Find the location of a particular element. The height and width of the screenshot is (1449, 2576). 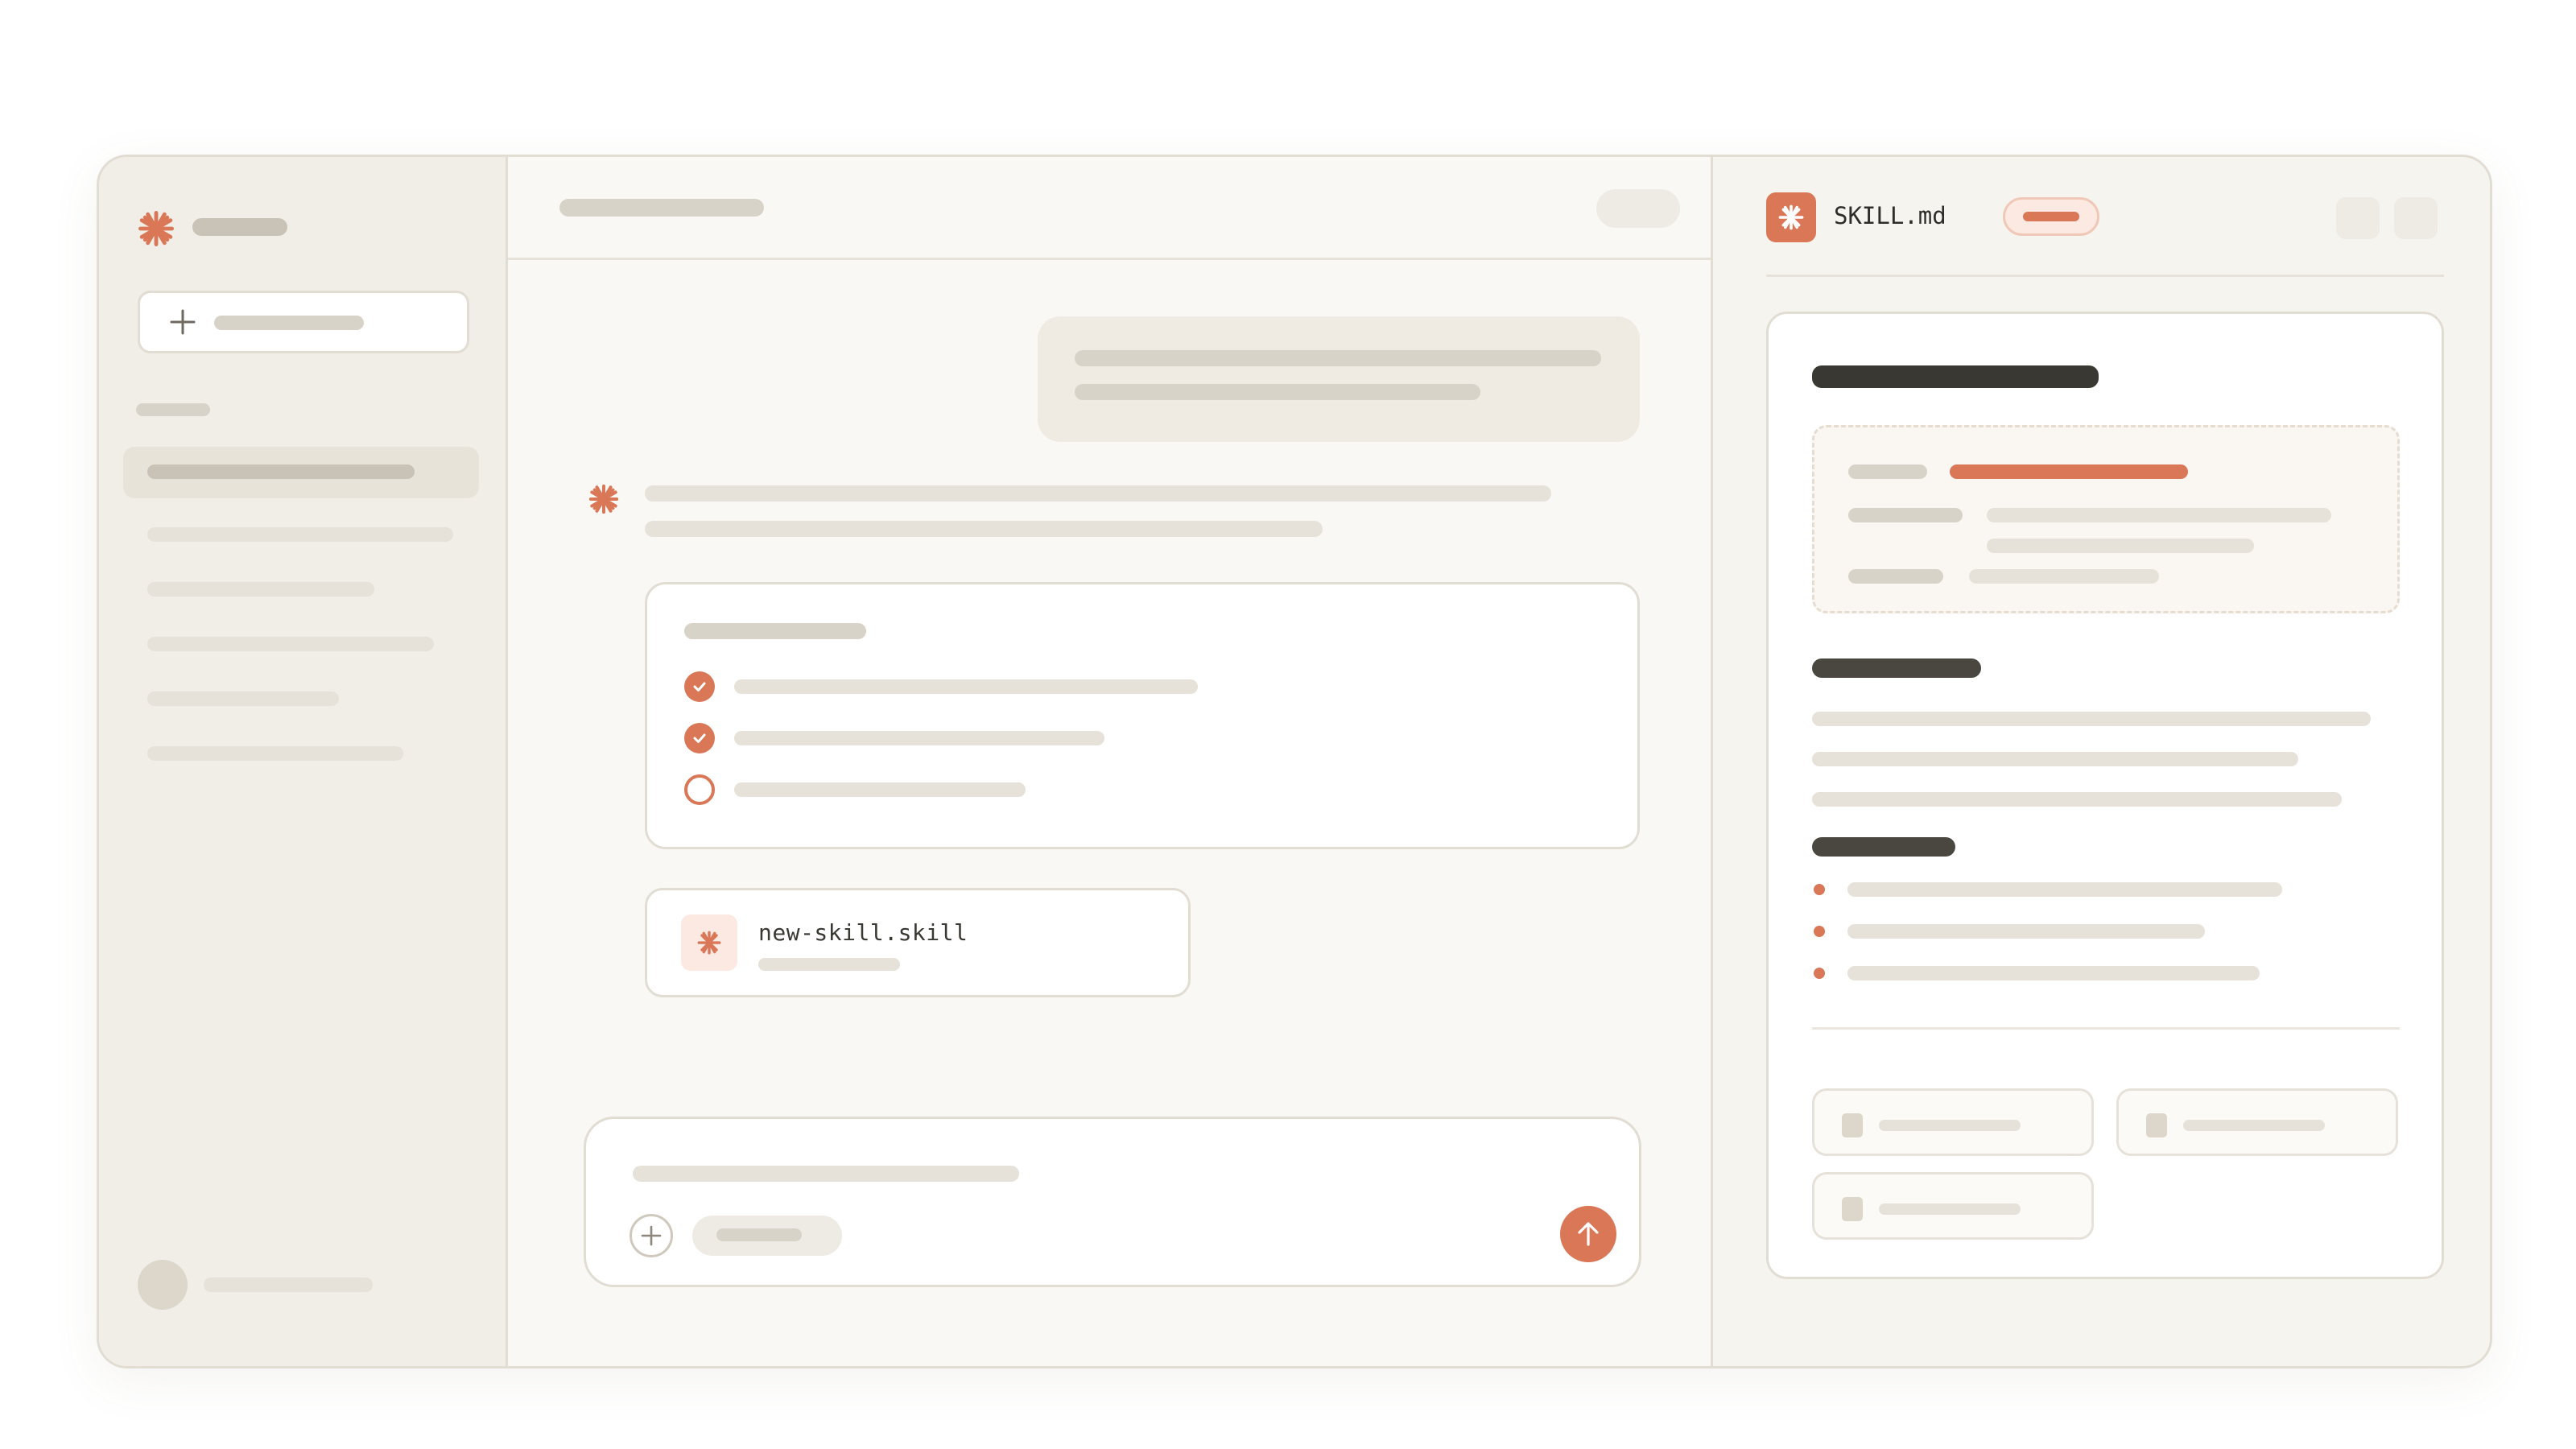

arrow-up-icon is located at coordinates (1588, 1234).